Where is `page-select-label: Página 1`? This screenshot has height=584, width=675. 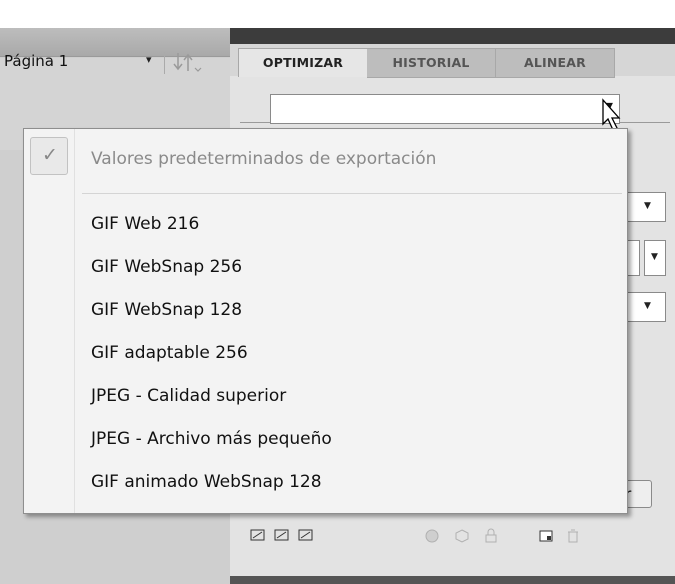
page-select-label: Página 1 is located at coordinates (36, 61).